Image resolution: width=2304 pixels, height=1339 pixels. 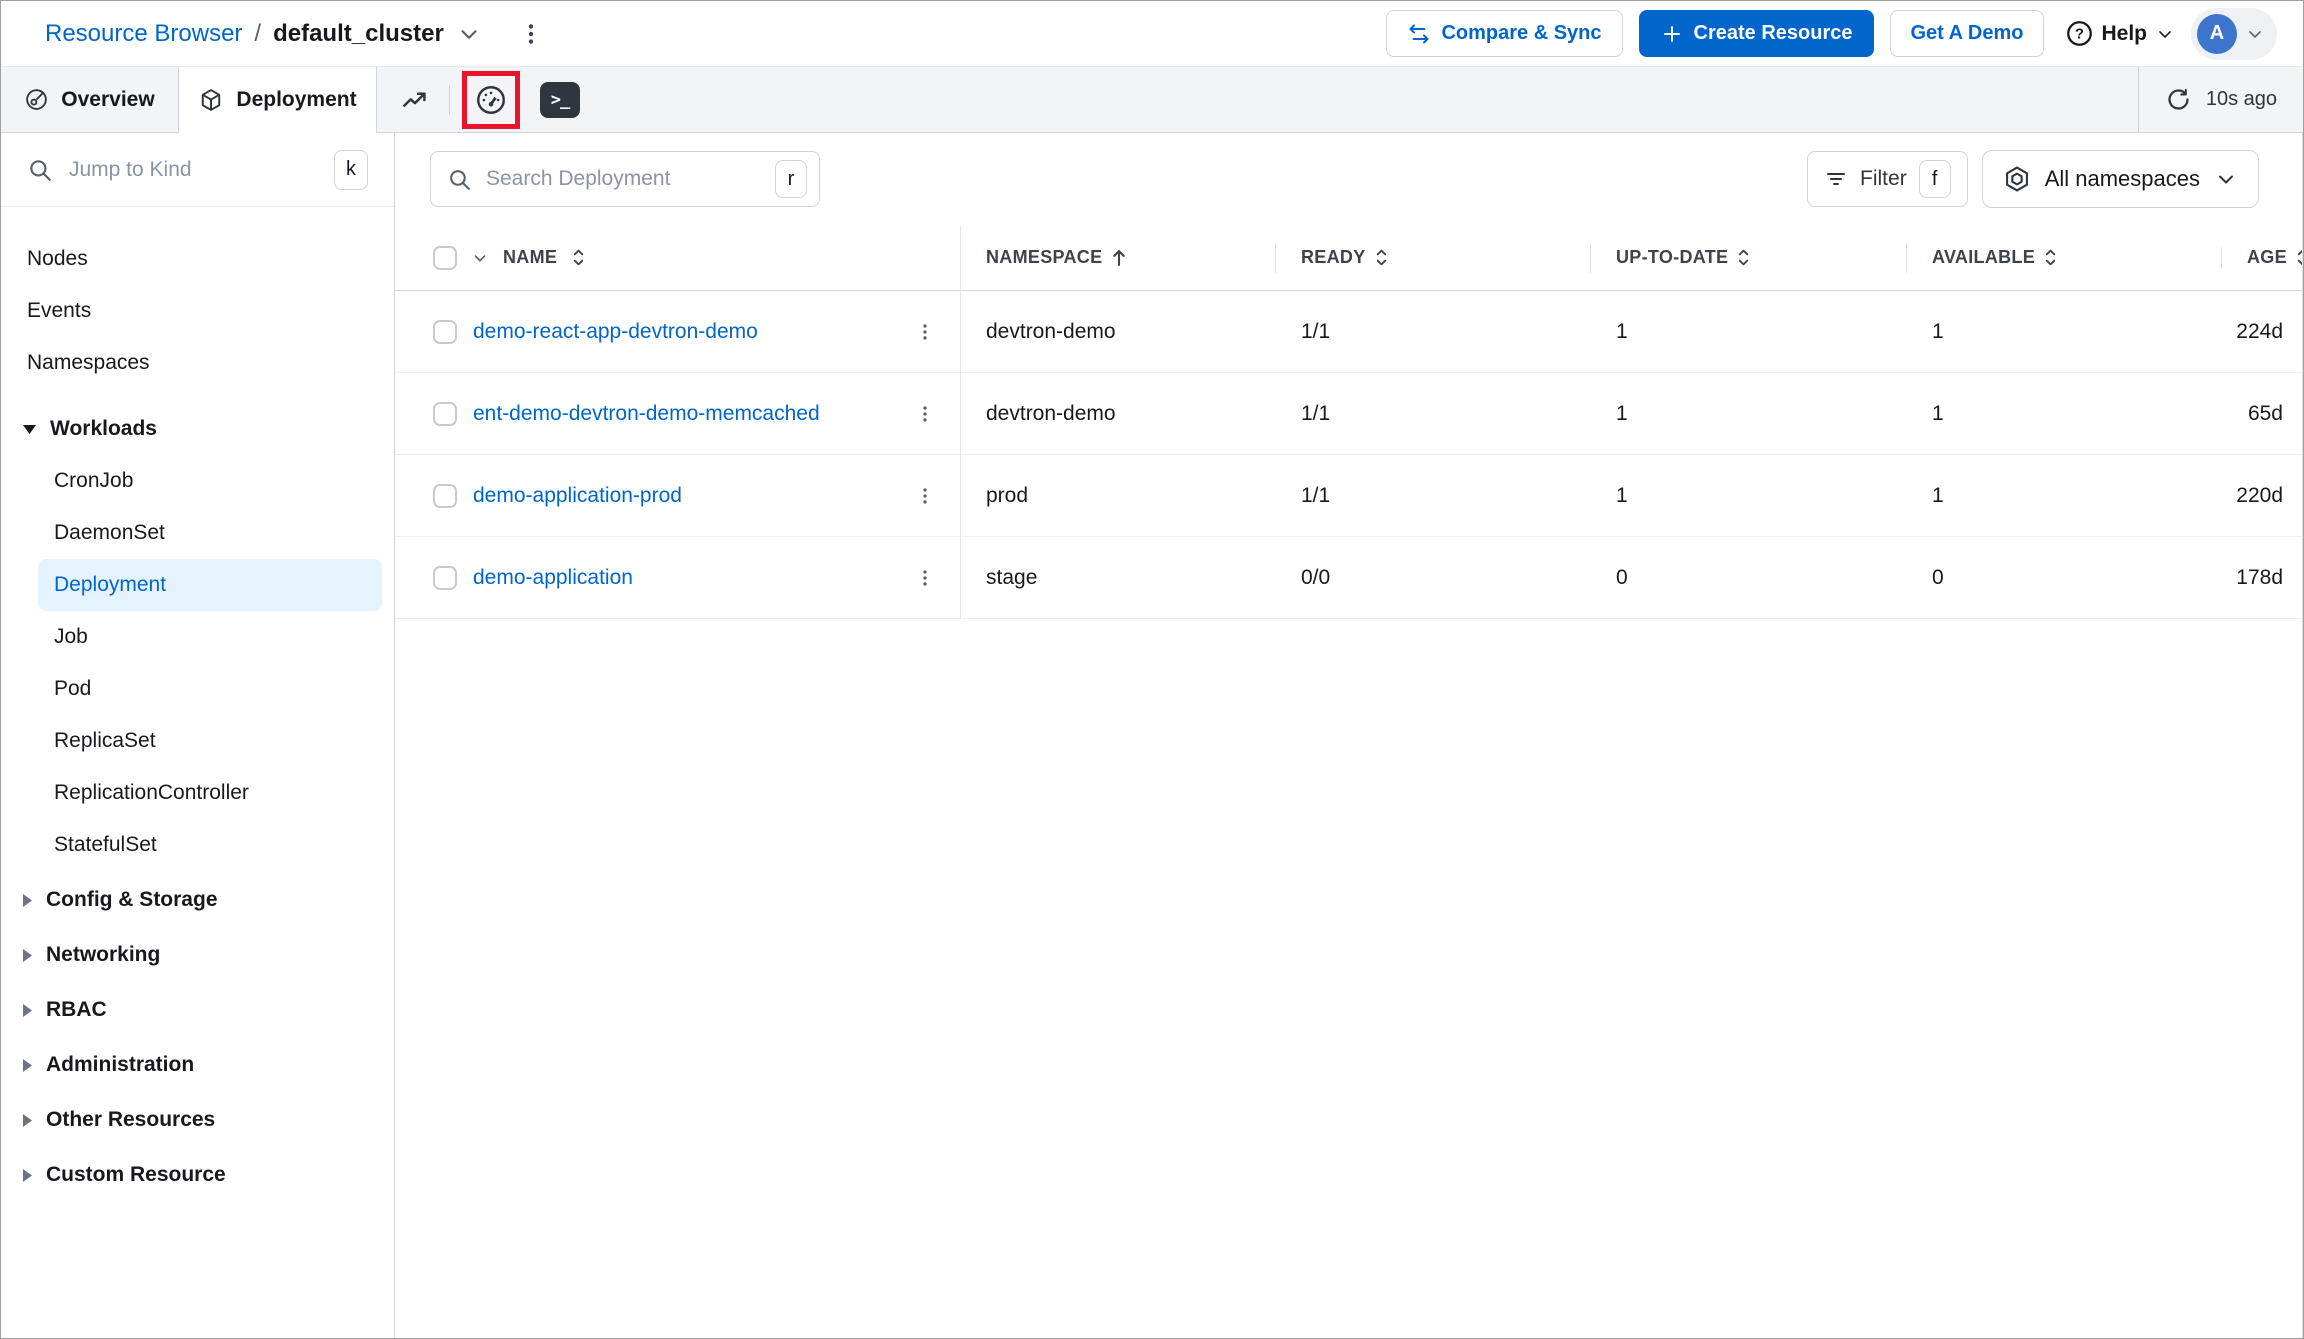 I want to click on table-row: demo-application stage 0/0 0 0 178d, so click(x=1349, y=578).